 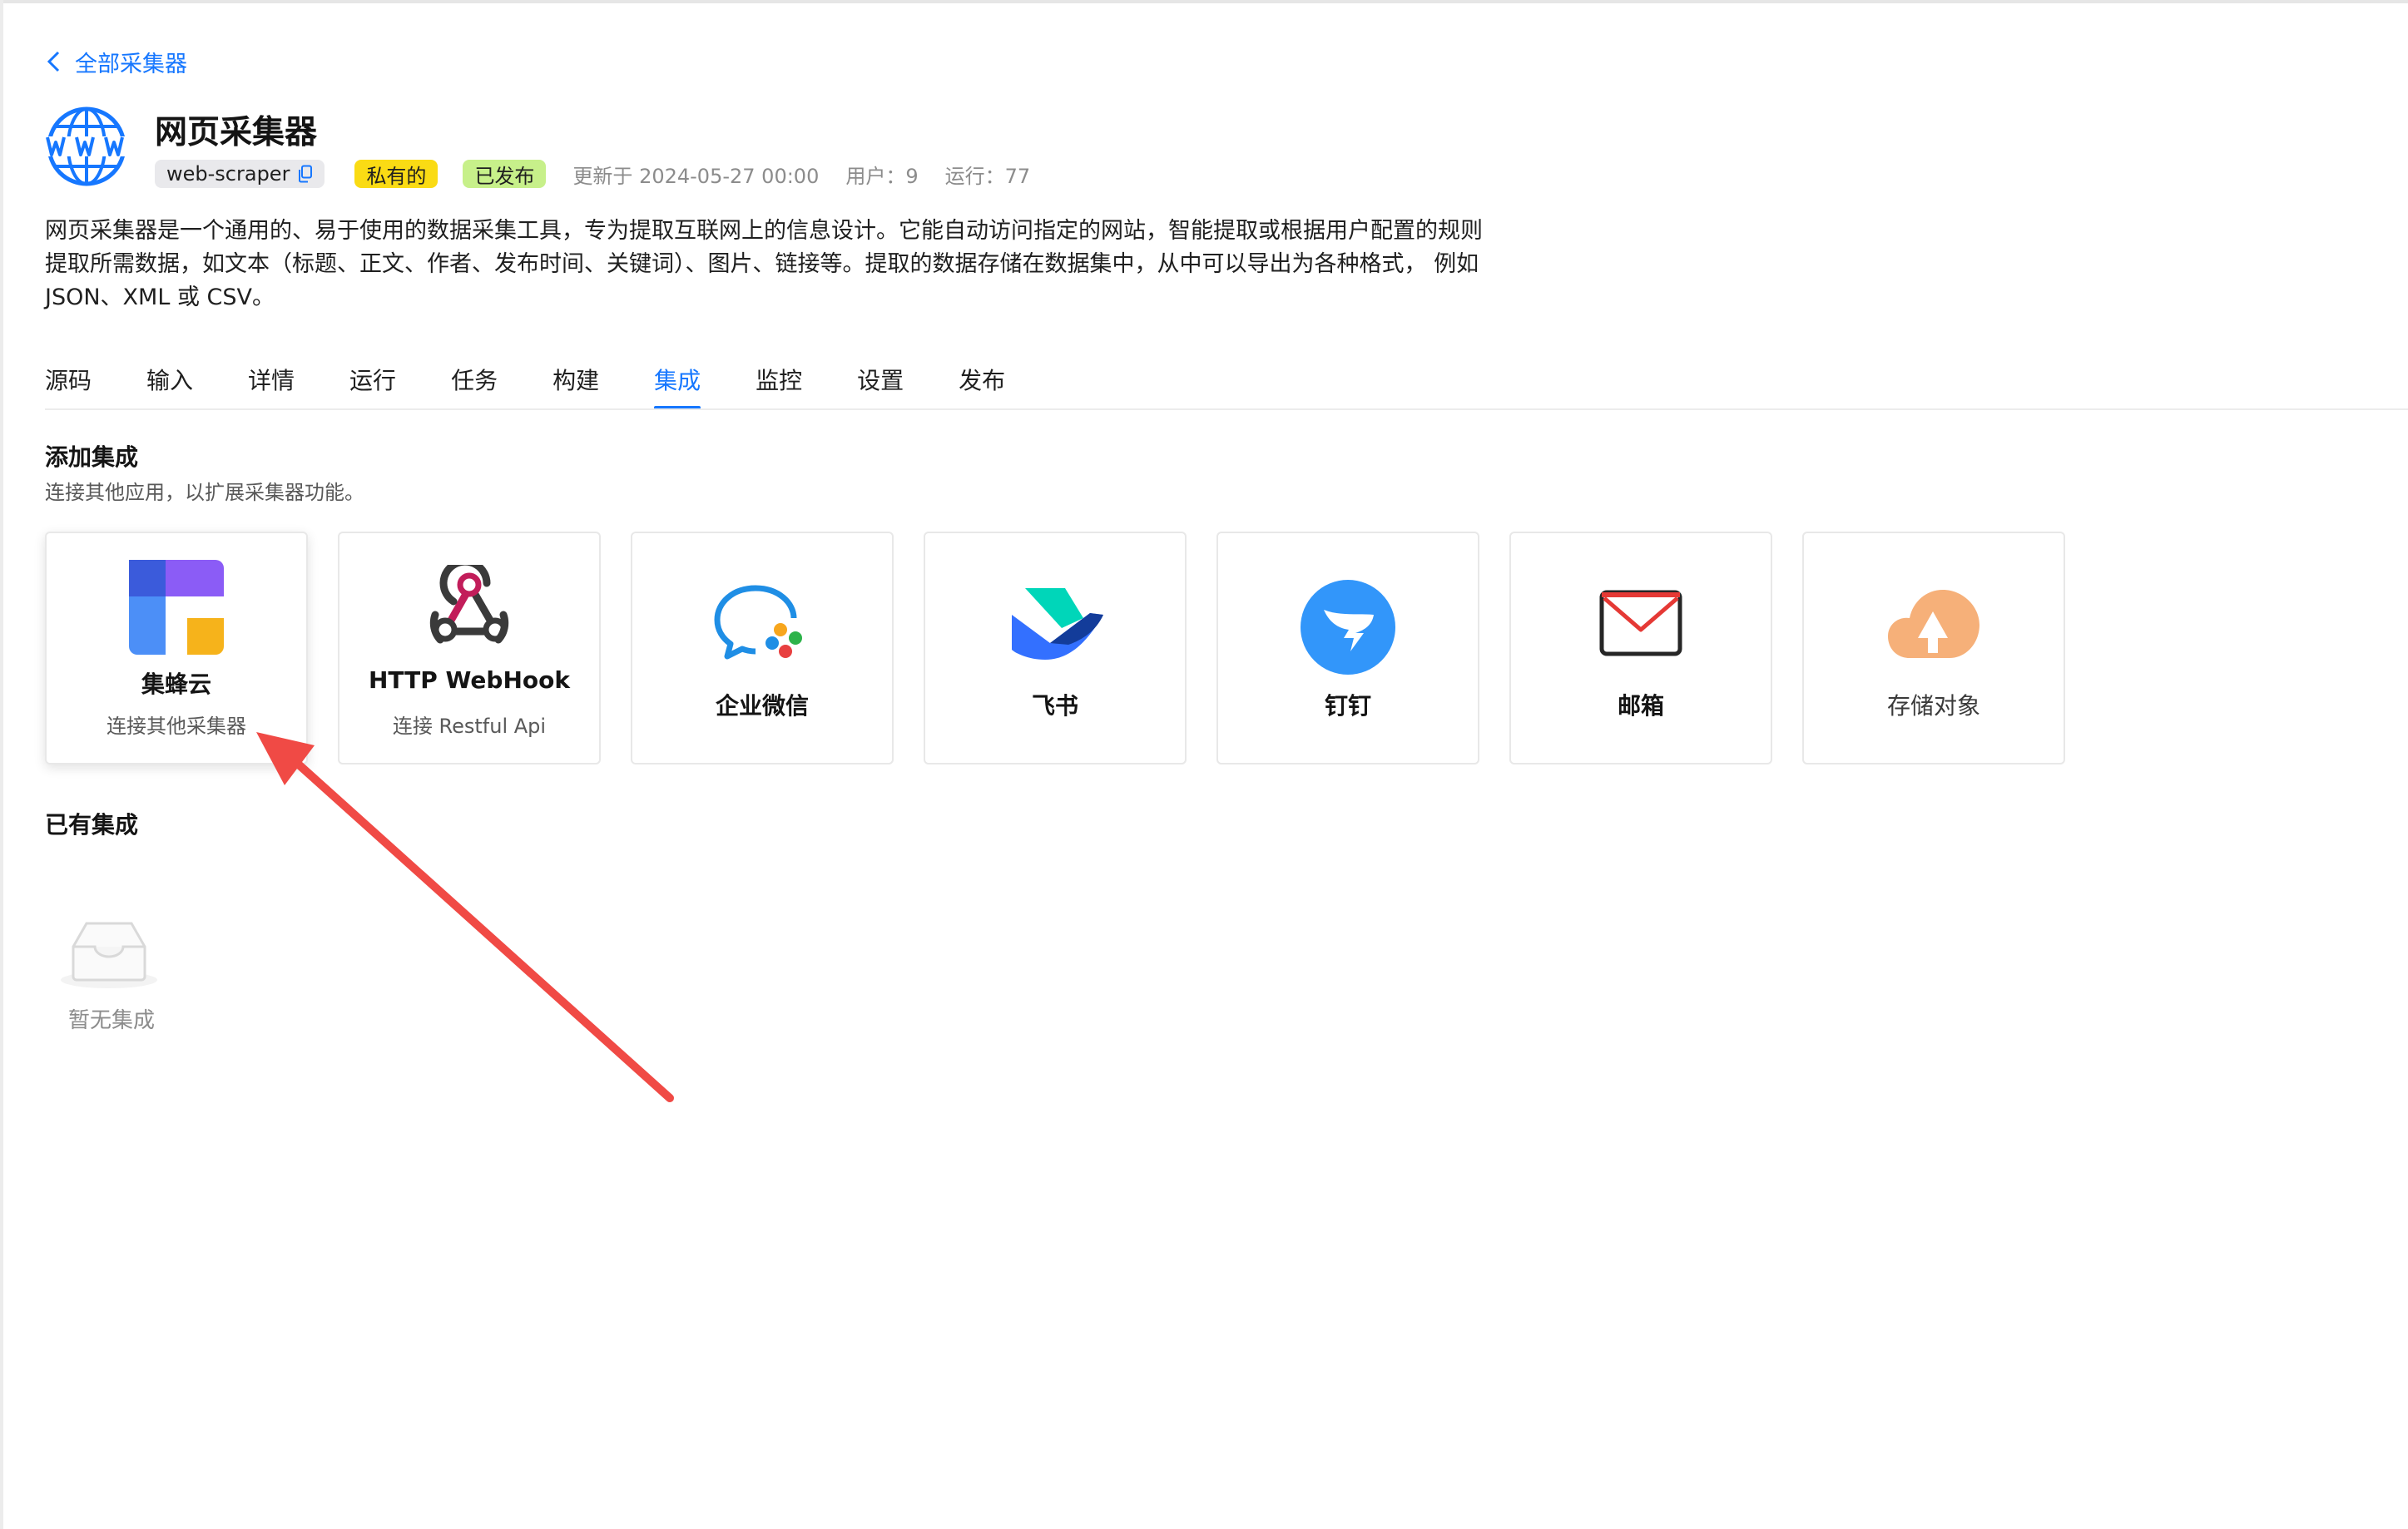 I want to click on integration-card-webhook: HTTP WebHook 连接 Restful Api, so click(x=470, y=648).